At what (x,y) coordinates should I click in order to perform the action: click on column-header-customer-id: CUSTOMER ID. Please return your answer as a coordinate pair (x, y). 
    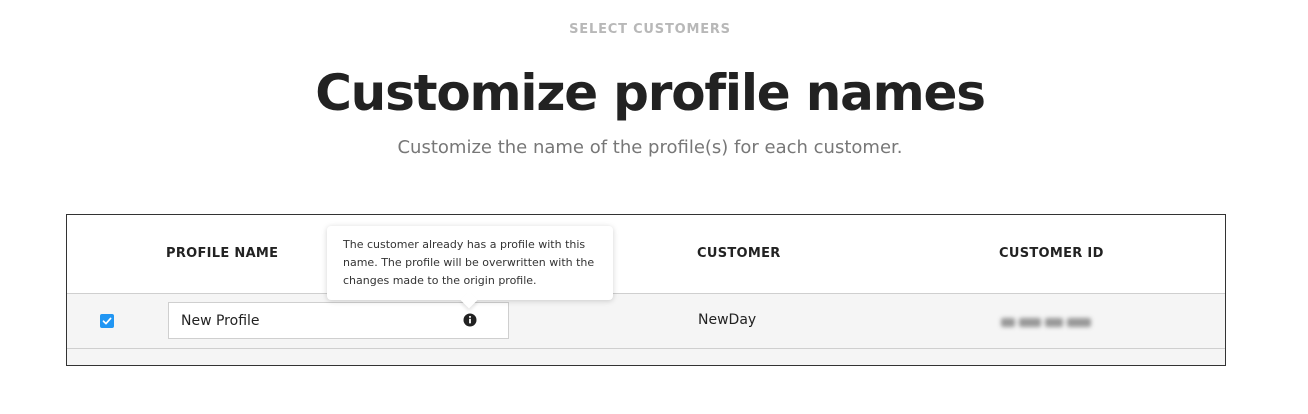
    Looking at the image, I should click on (1051, 253).